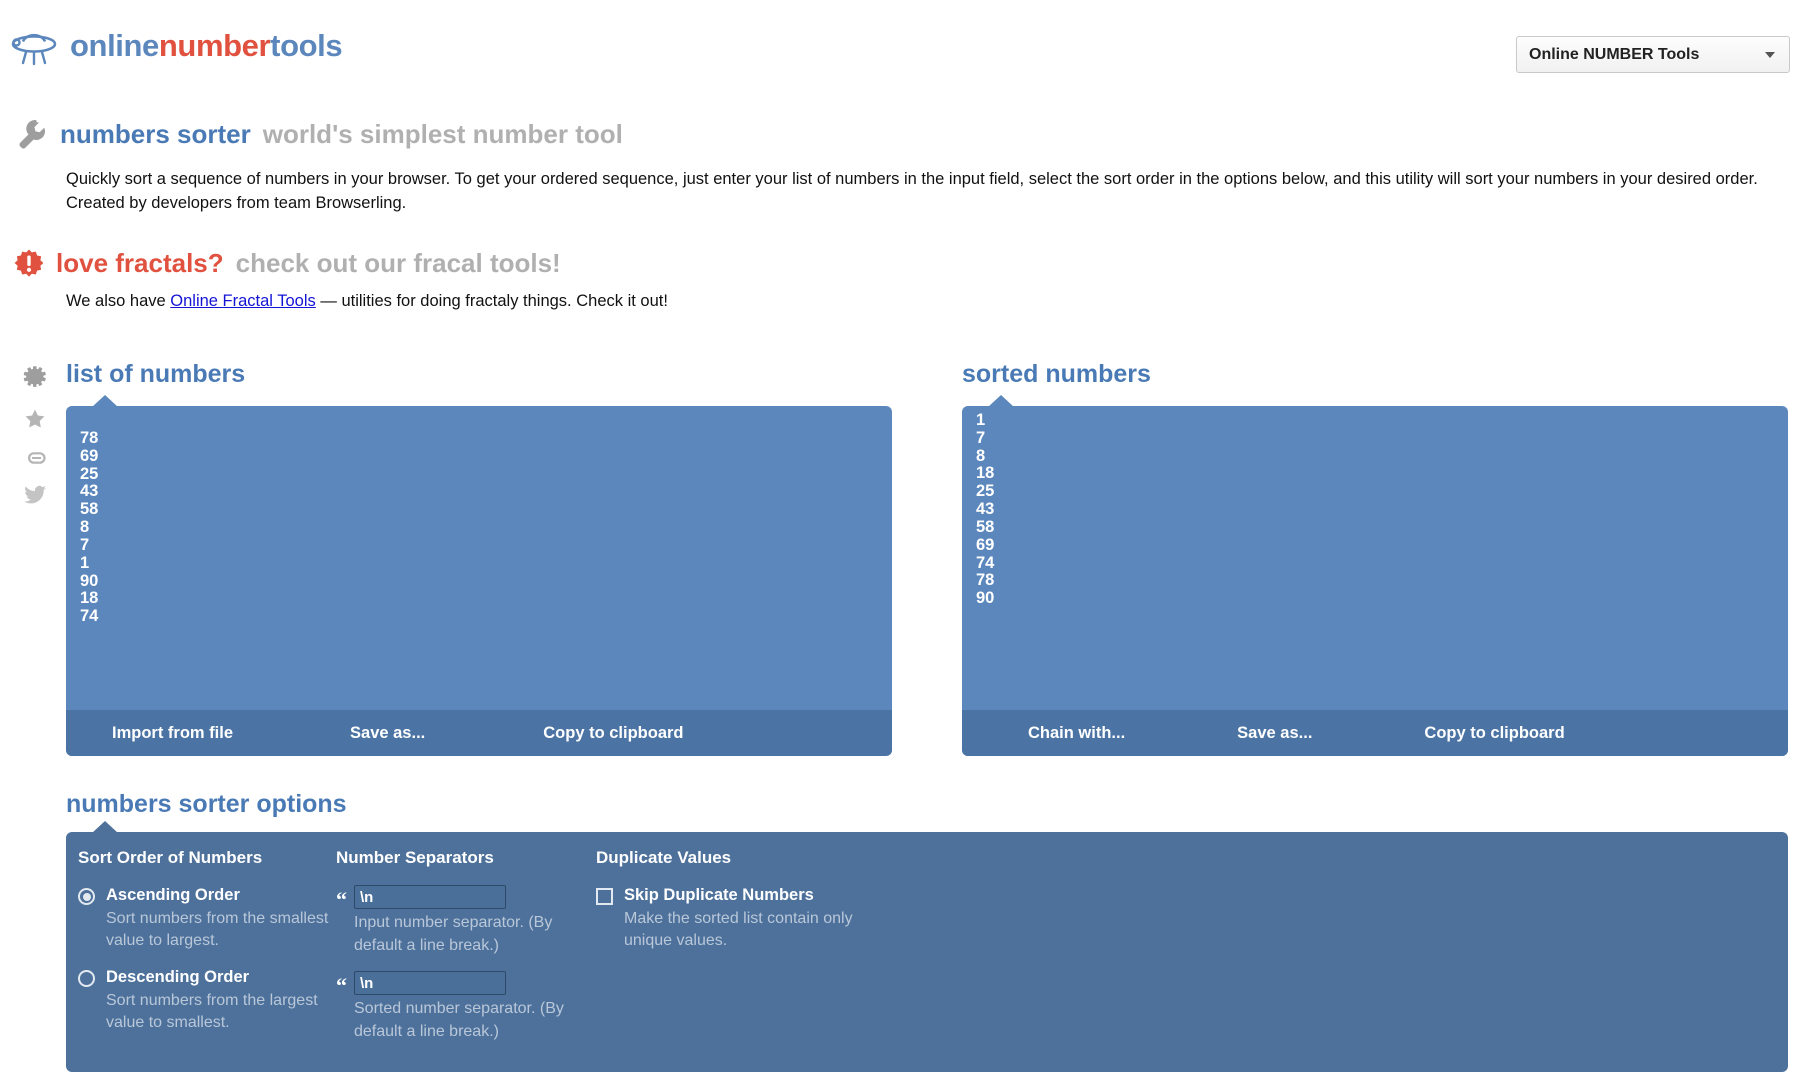 The width and height of the screenshot is (1806, 1086). What do you see at coordinates (479, 558) in the screenshot?
I see `numbers-input` at bounding box center [479, 558].